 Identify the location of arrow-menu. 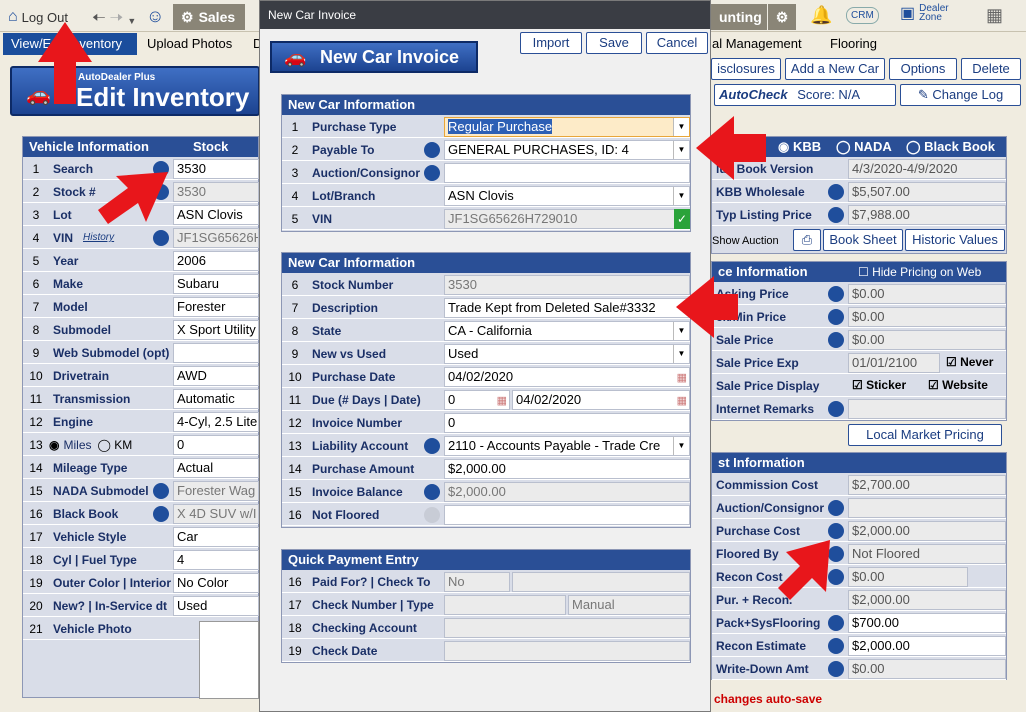
(65, 63).